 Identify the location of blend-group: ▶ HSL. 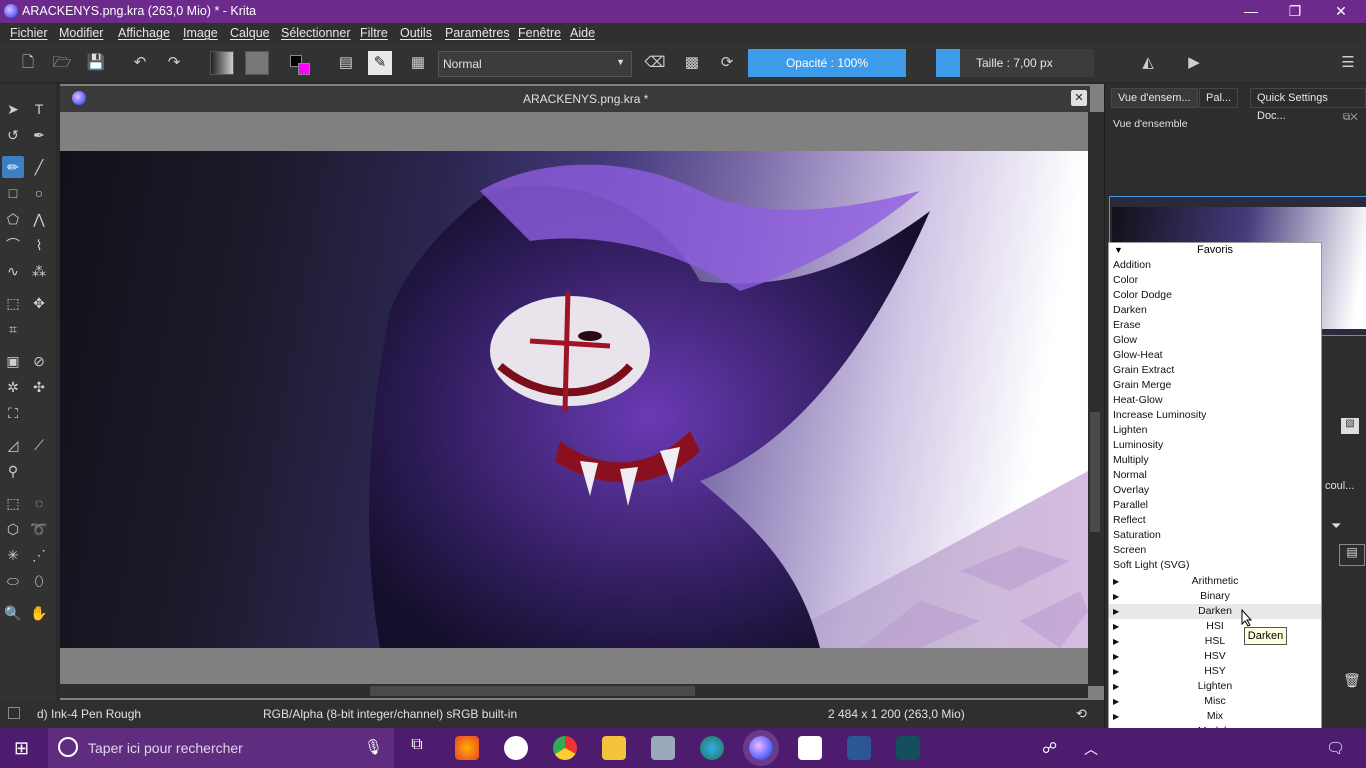
(1215, 641).